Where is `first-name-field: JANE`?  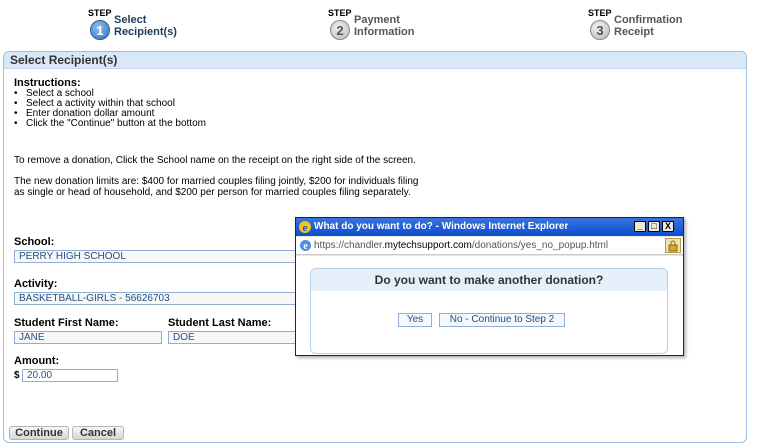
first-name-field: JANE is located at coordinates (88, 337).